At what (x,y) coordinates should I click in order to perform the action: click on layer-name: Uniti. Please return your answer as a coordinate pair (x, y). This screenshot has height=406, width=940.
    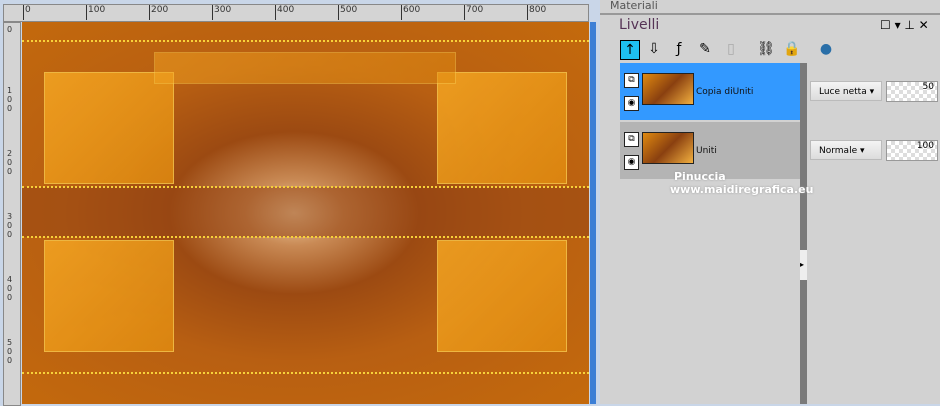
    Looking at the image, I should click on (706, 151).